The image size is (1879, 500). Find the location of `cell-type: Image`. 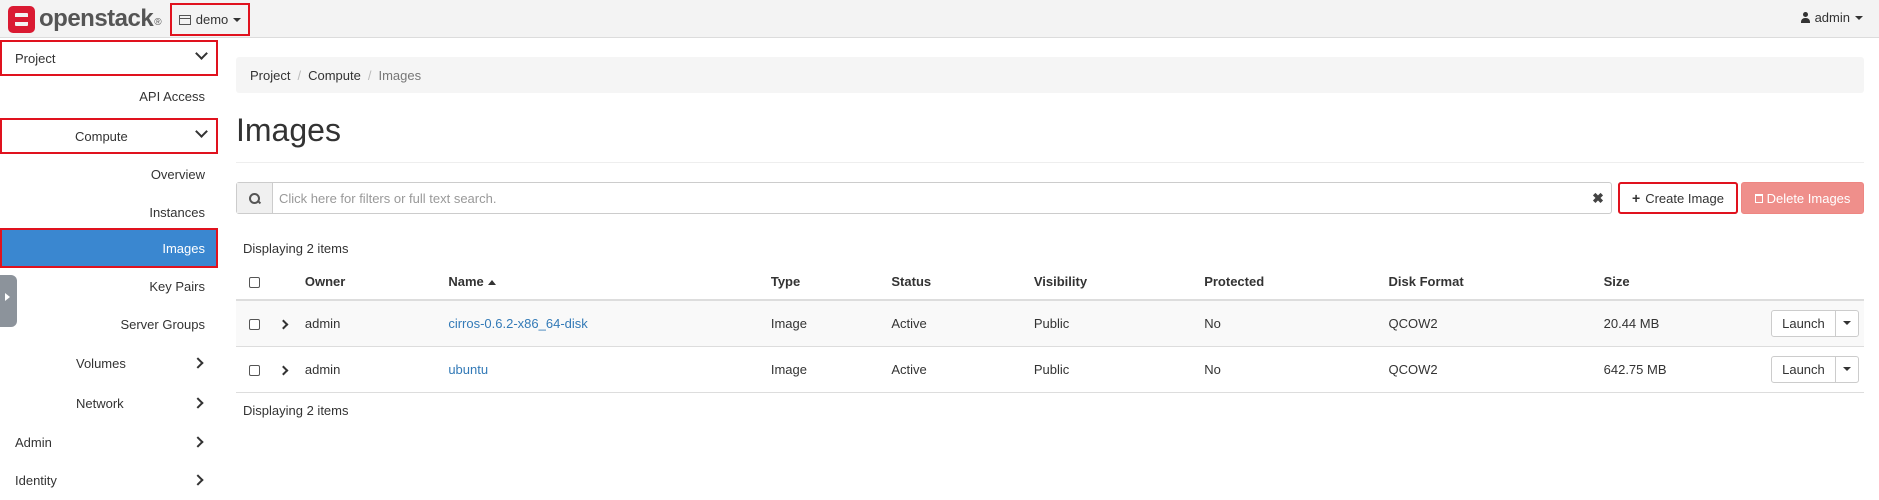

cell-type: Image is located at coordinates (831, 369).